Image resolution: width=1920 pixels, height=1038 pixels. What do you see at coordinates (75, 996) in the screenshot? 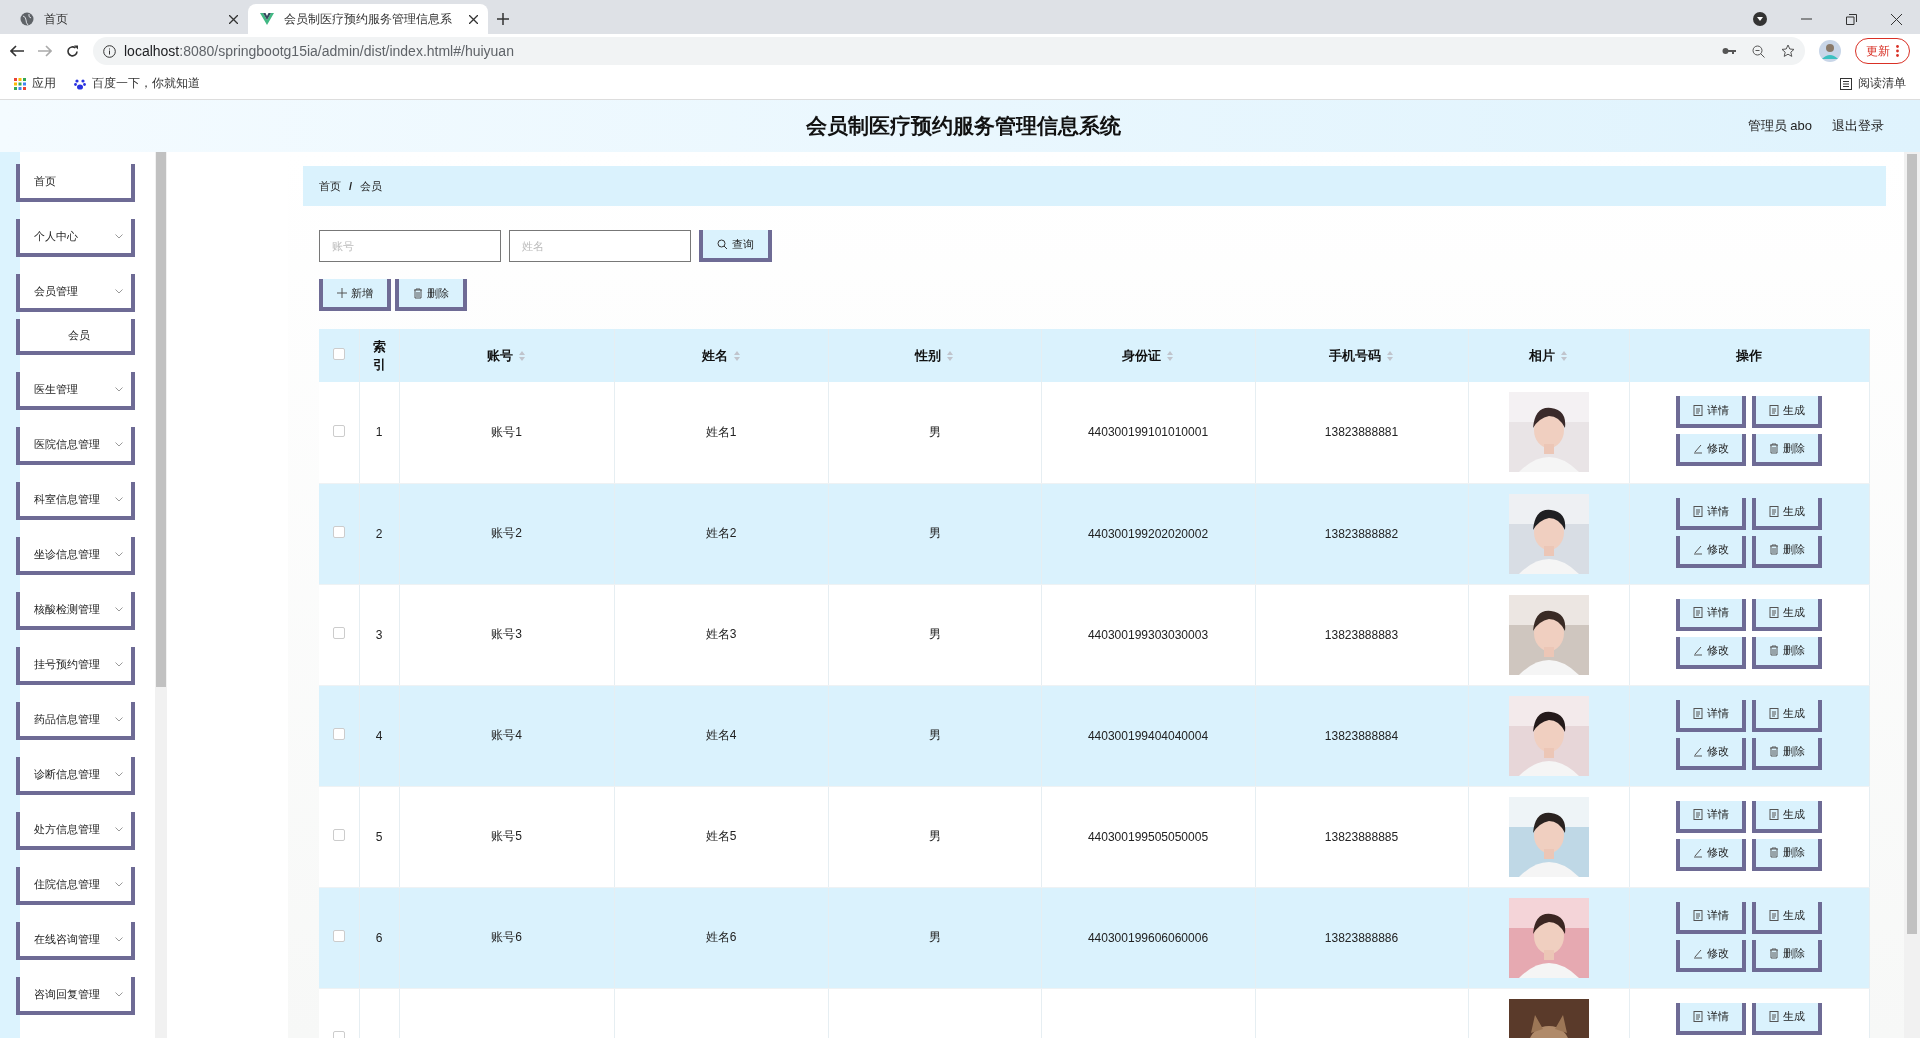
I see `sidebar-menu: 咨询回复管理` at bounding box center [75, 996].